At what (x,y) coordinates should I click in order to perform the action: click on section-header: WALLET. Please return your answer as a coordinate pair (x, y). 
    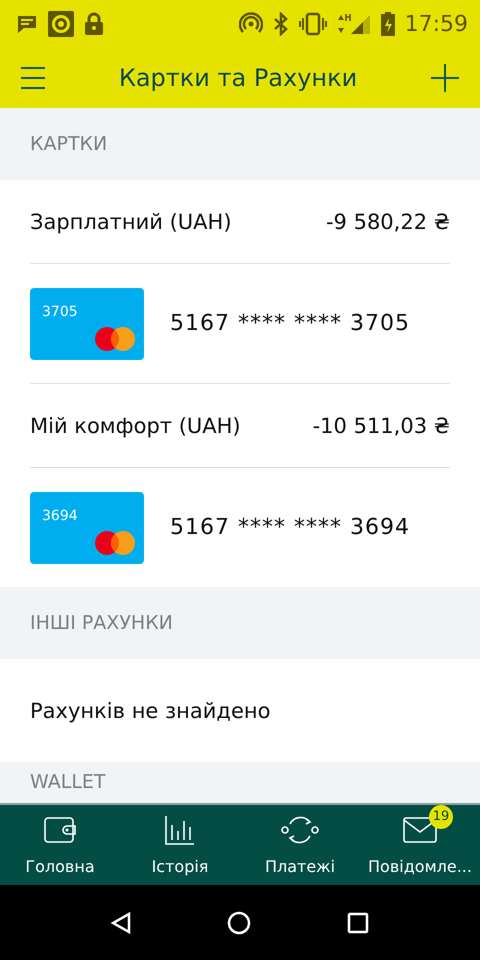
    Looking at the image, I should click on (68, 782).